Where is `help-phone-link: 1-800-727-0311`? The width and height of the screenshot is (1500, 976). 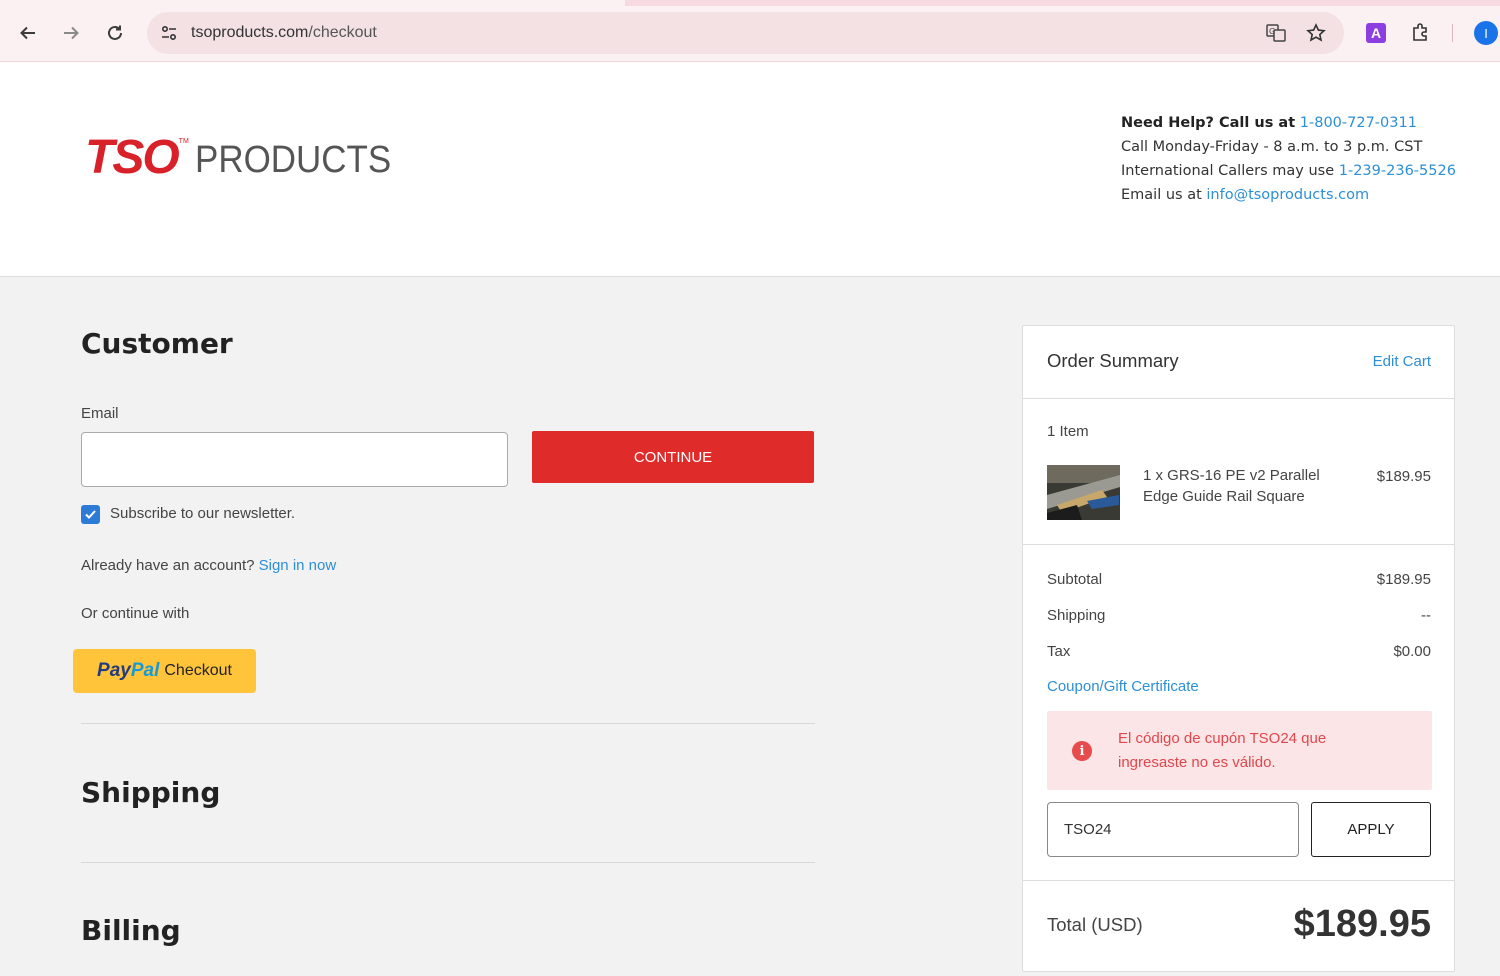 help-phone-link: 1-800-727-0311 is located at coordinates (1358, 123).